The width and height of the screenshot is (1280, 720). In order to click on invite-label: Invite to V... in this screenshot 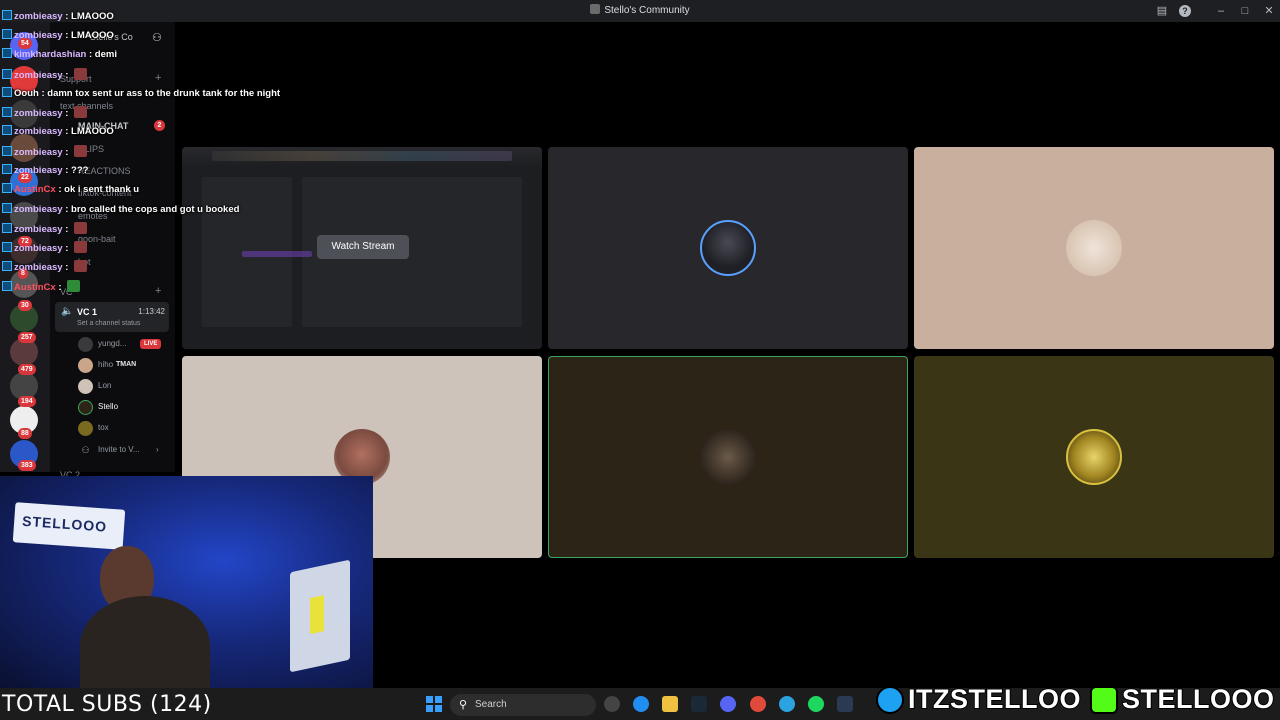, I will do `click(119, 449)`.